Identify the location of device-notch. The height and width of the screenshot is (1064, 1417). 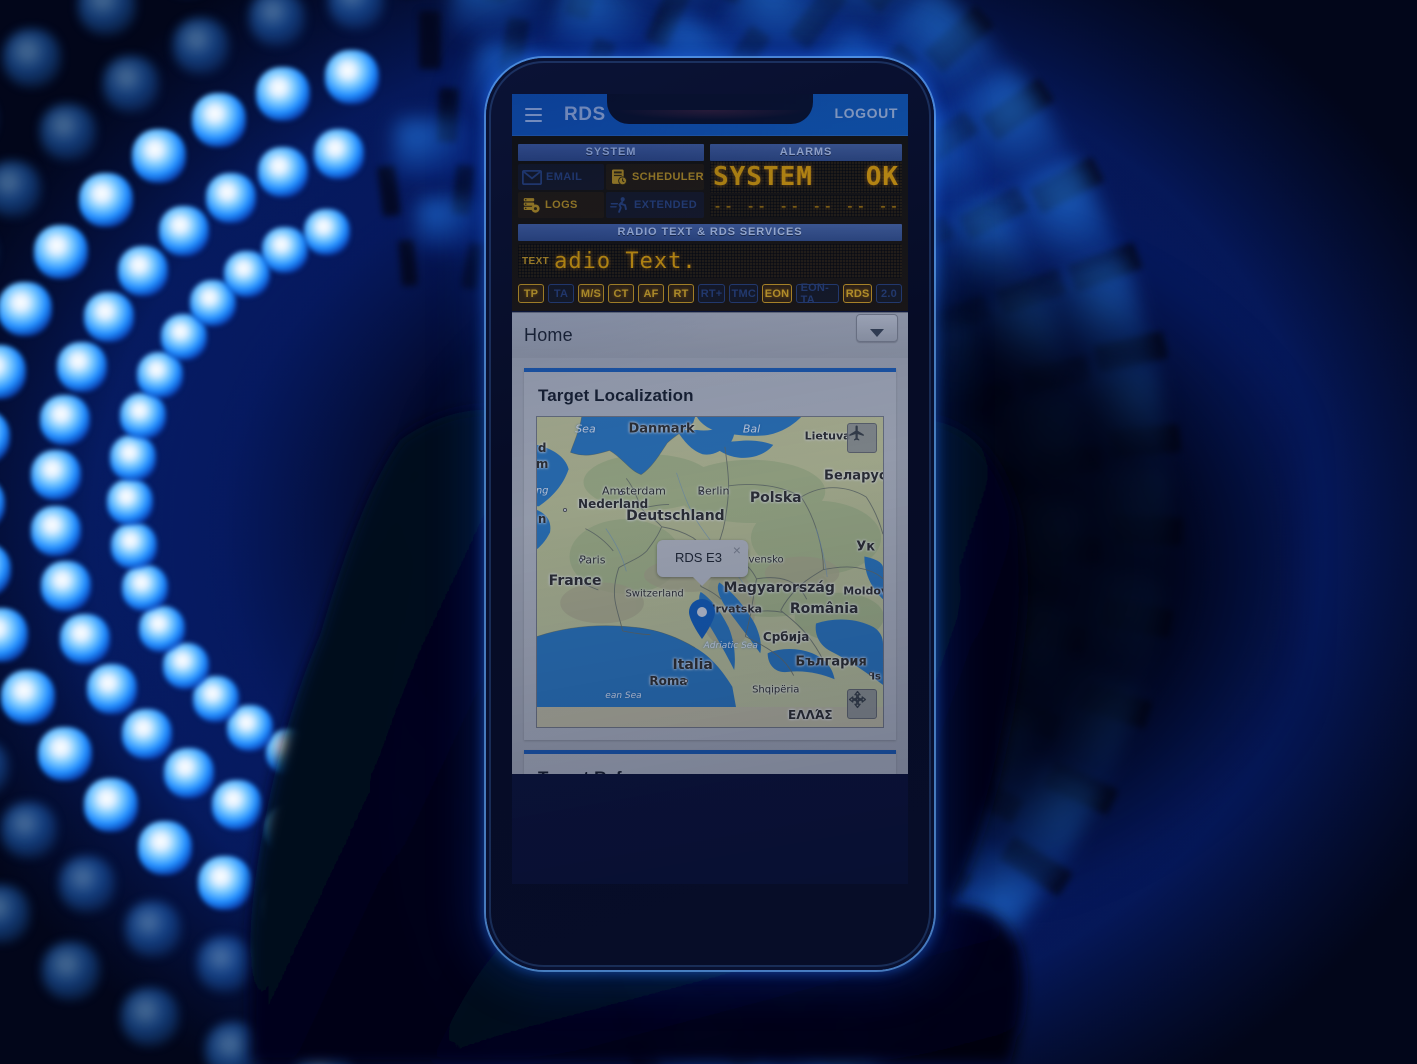
(710, 109).